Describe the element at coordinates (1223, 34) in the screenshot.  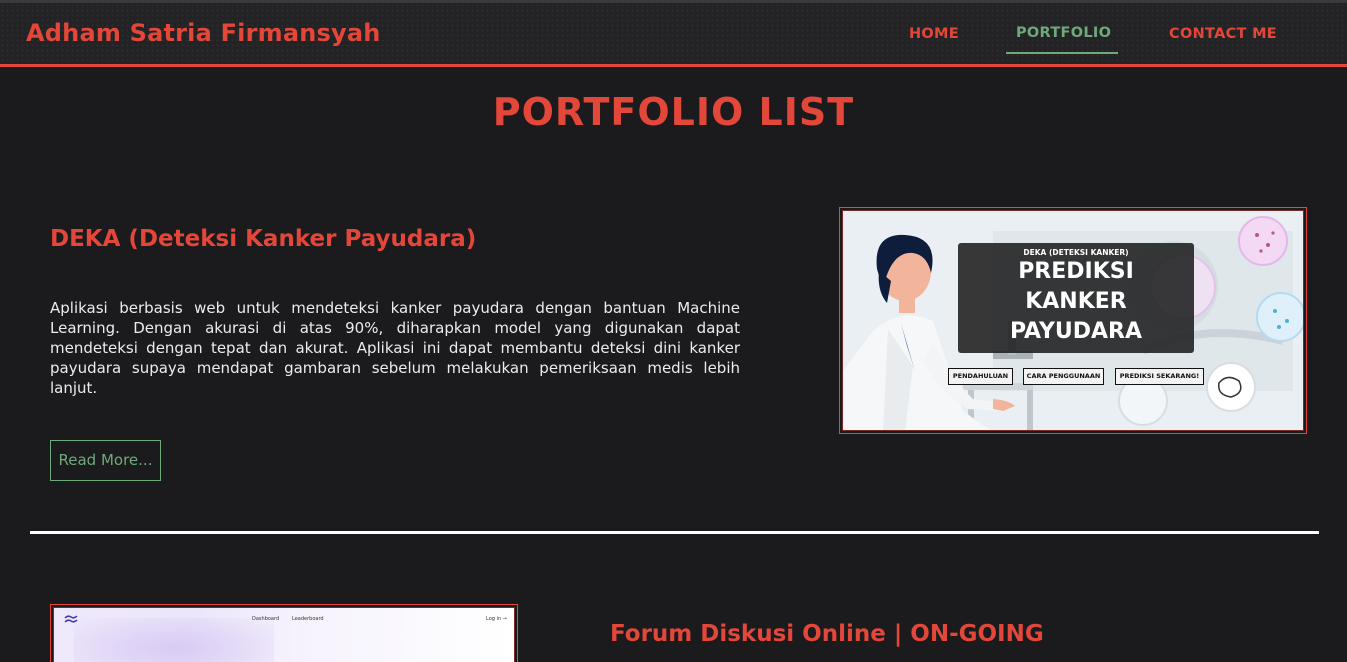
I see `nav-contact-me: CONTACT ME` at that location.